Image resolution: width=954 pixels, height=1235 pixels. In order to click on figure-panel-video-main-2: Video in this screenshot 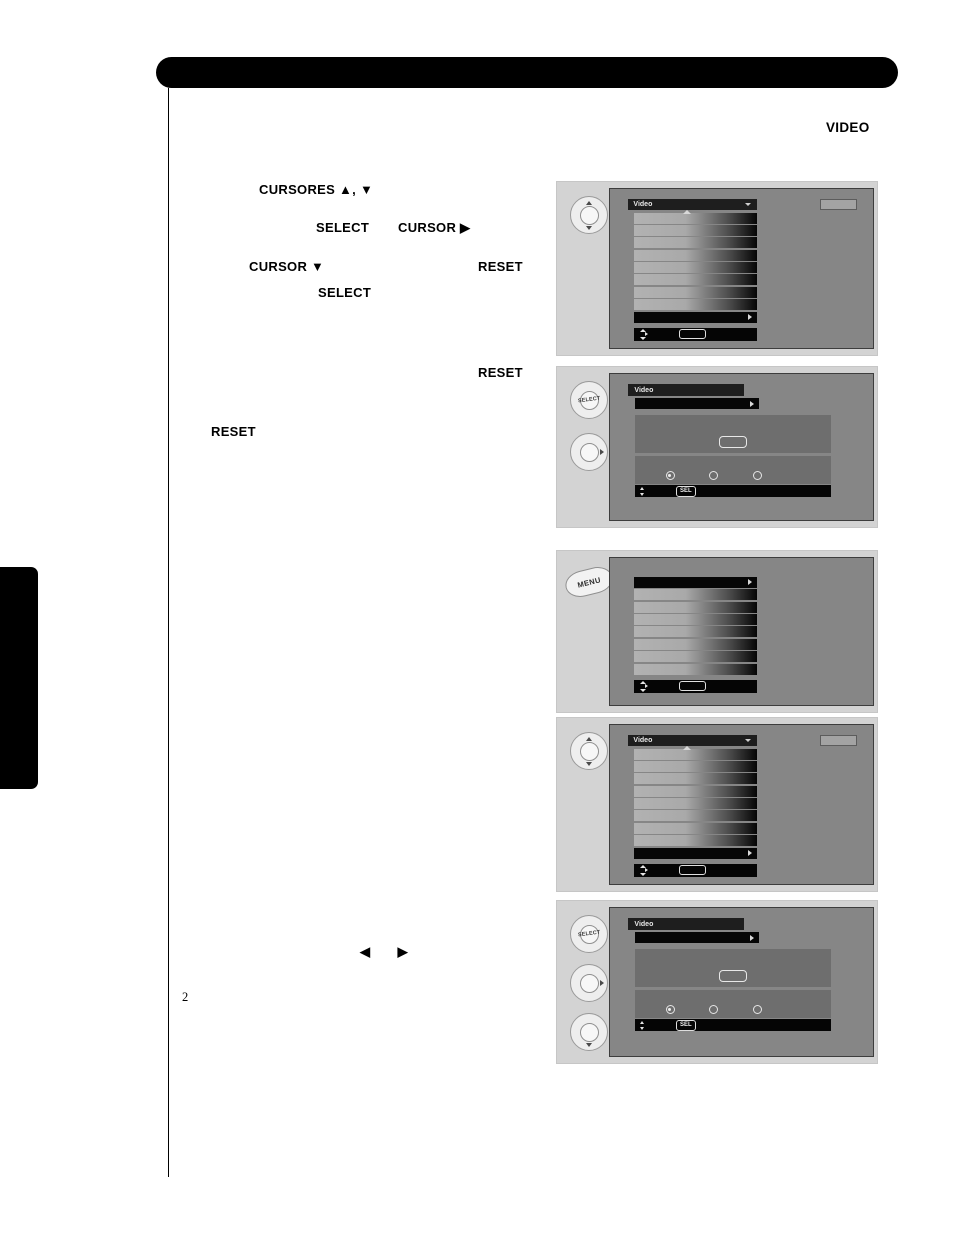, I will do `click(717, 804)`.